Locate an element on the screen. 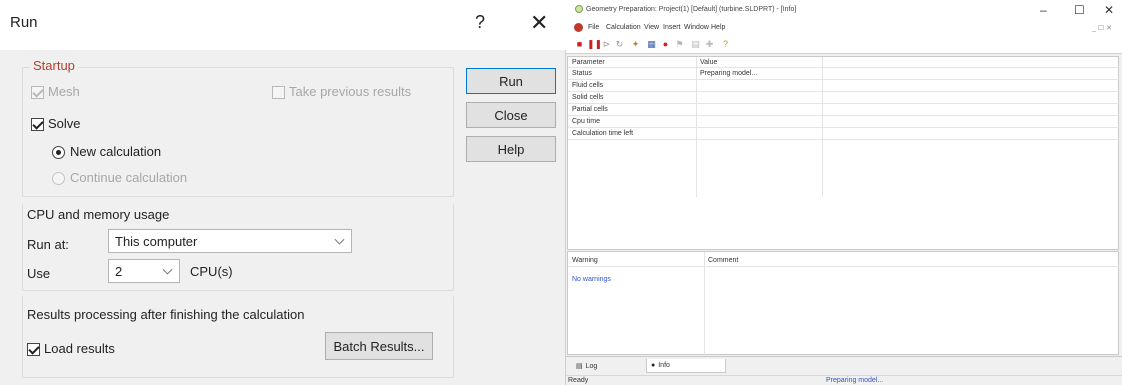 Image resolution: width=1122 pixels, height=385 pixels. menu-insert: Insert is located at coordinates (672, 27).